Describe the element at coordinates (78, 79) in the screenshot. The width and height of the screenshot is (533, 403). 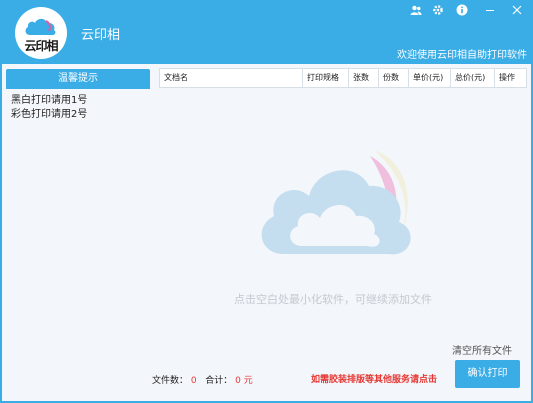
I see `tips-header: 温馨提示` at that location.